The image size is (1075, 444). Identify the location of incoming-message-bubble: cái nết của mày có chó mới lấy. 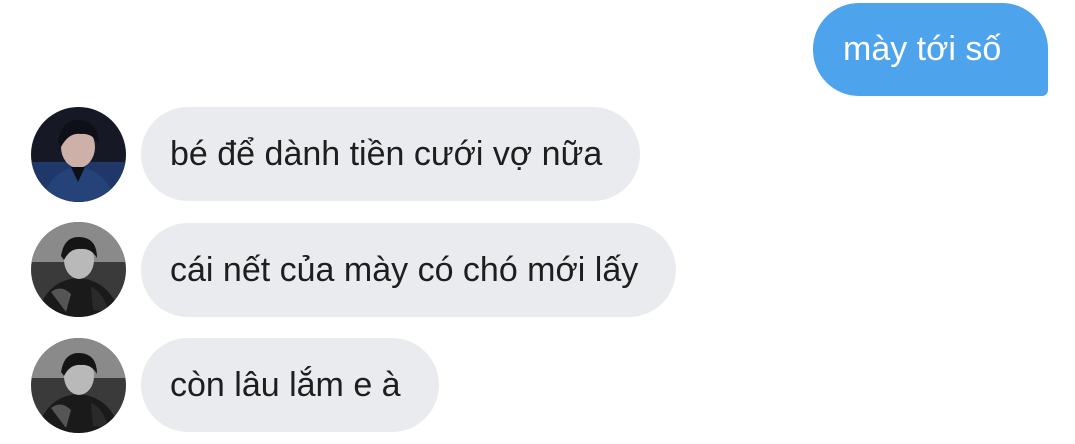
(409, 270).